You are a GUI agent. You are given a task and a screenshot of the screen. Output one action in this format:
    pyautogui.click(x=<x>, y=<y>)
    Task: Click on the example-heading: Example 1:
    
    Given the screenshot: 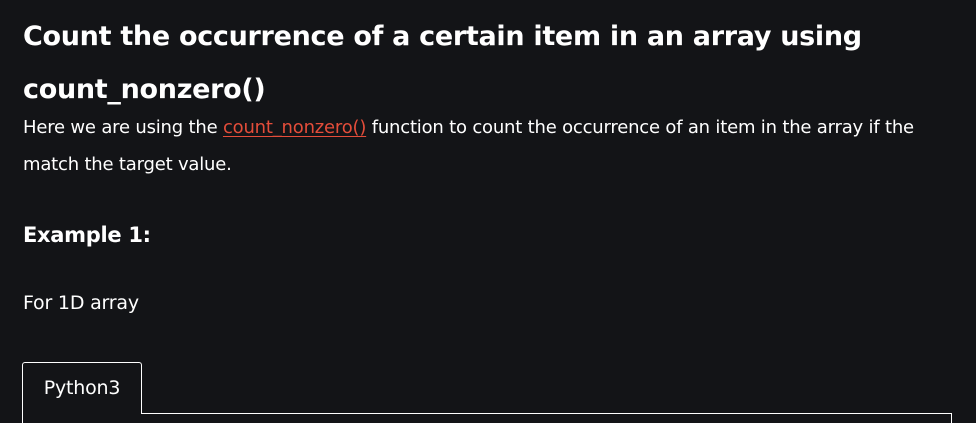 What is the action you would take?
    pyautogui.click(x=87, y=235)
    